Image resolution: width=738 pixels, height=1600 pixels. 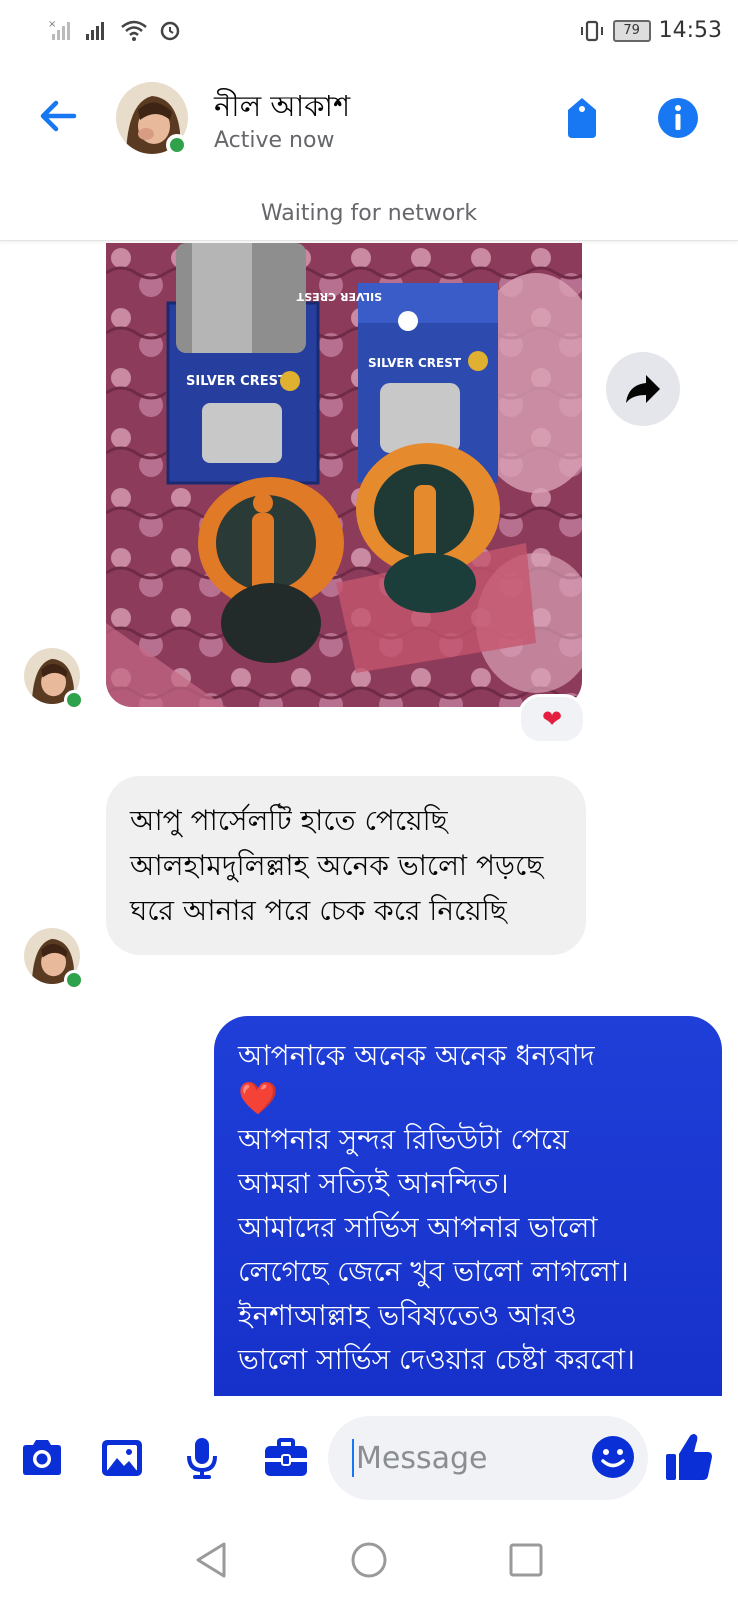 I want to click on message-line: আপনাকে অনেক অনেক ধন্যবাদ, so click(x=416, y=1055).